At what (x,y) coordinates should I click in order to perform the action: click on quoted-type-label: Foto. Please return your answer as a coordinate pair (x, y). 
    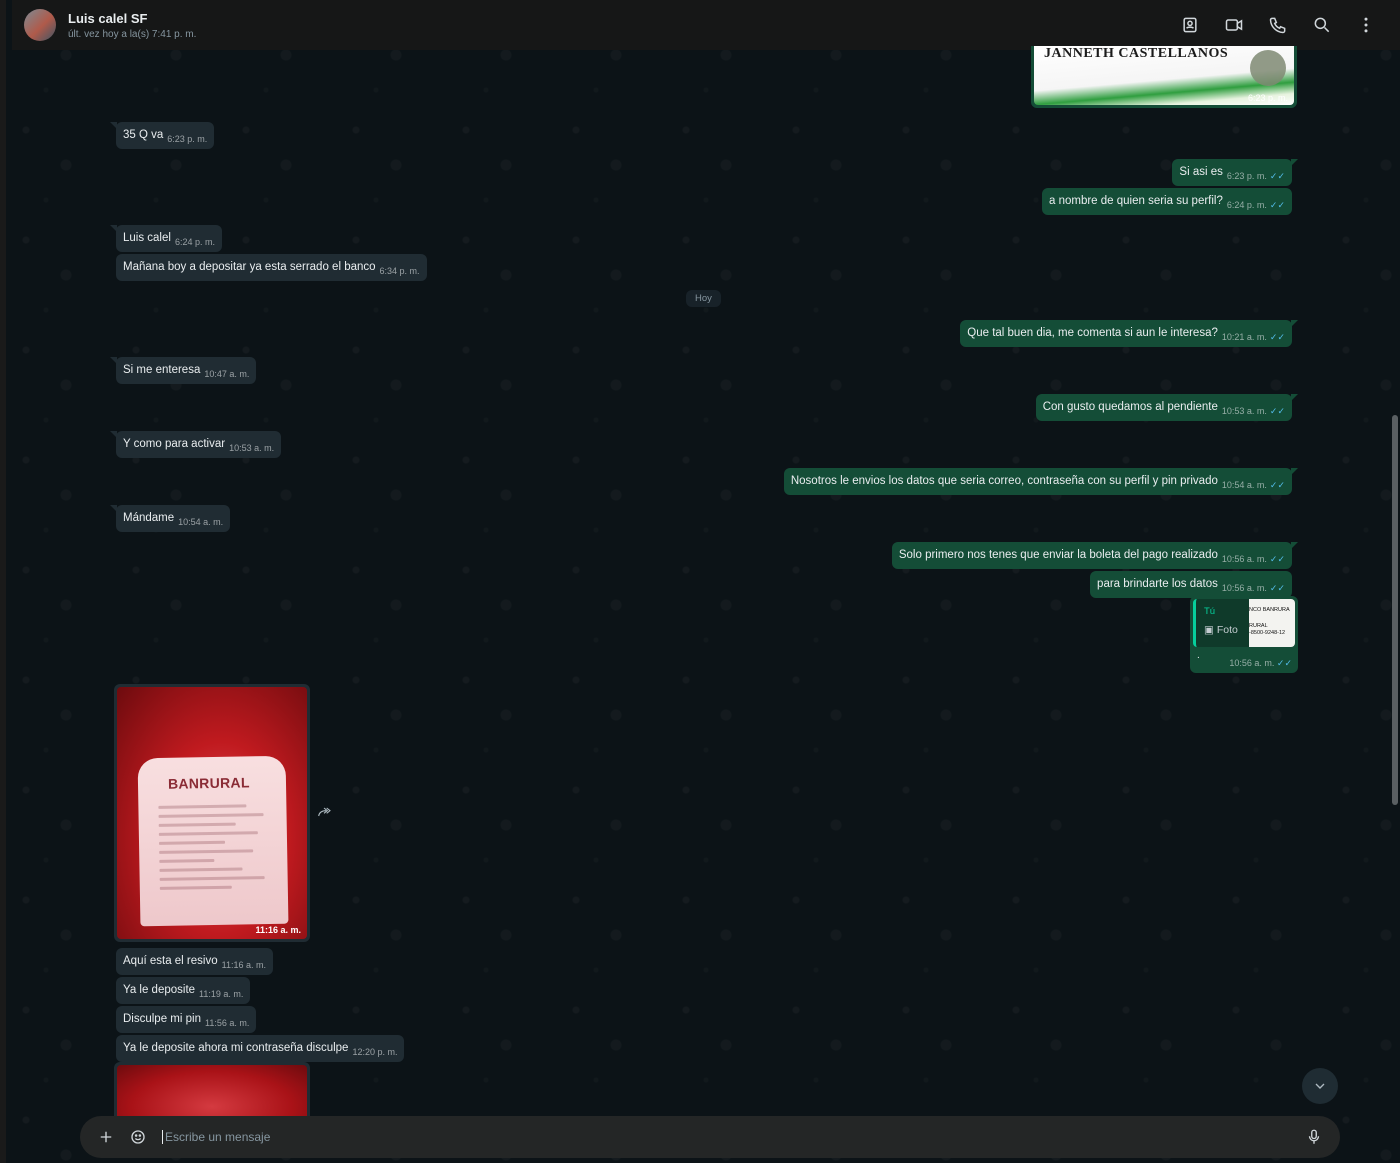
    Looking at the image, I should click on (1227, 630).